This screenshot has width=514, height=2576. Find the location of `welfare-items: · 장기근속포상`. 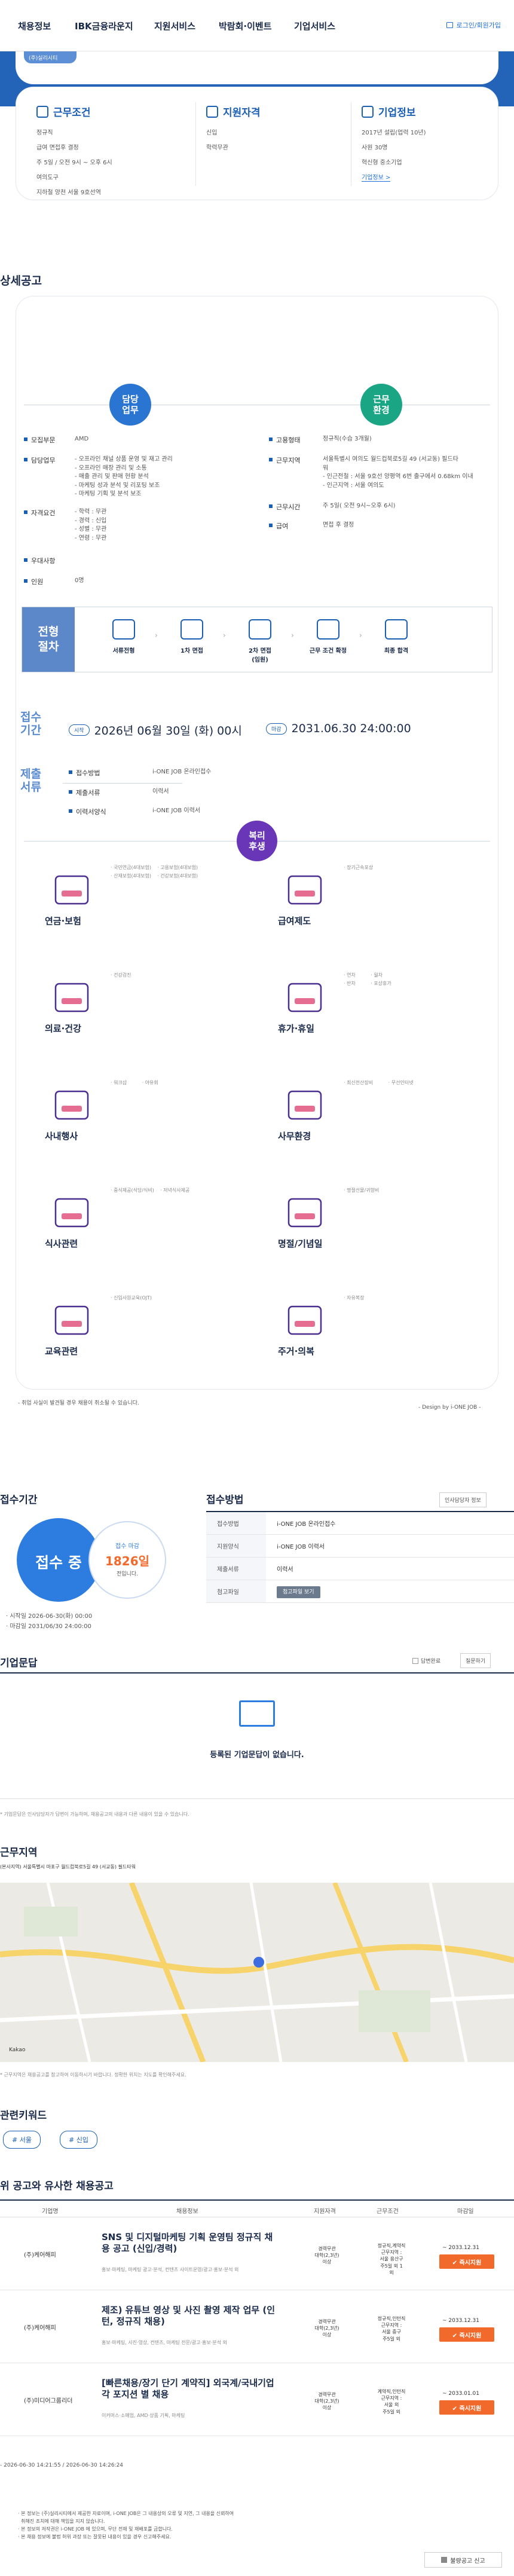

welfare-items: · 장기근속포상 is located at coordinates (359, 867).